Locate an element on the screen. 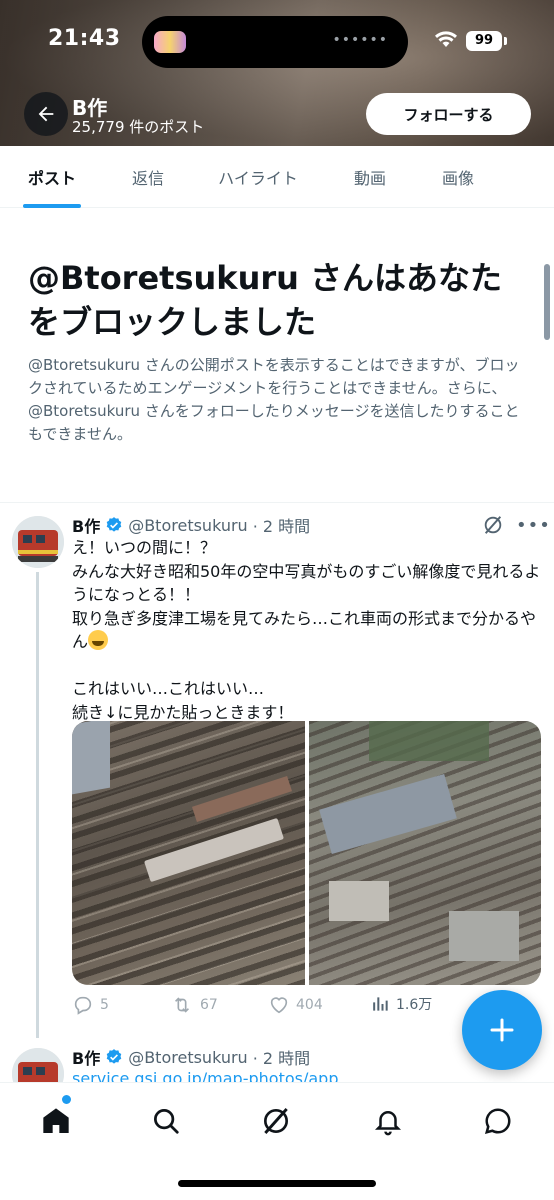 Image resolution: width=554 pixels, height=1200 pixels. heart-icon is located at coordinates (279, 1005).